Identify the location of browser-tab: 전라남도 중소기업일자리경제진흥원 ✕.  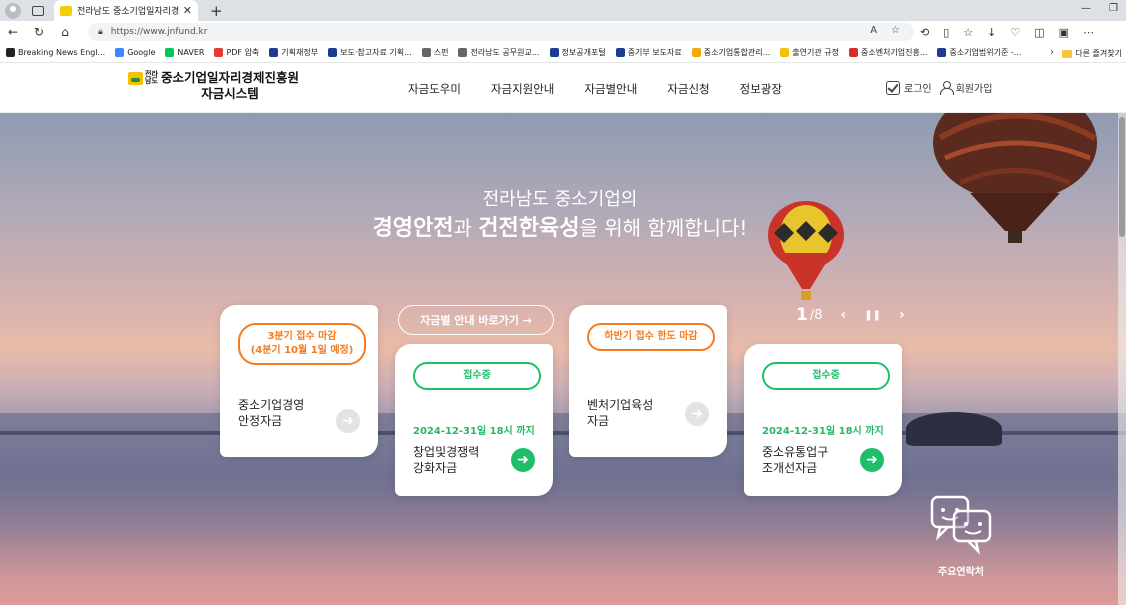
(126, 10).